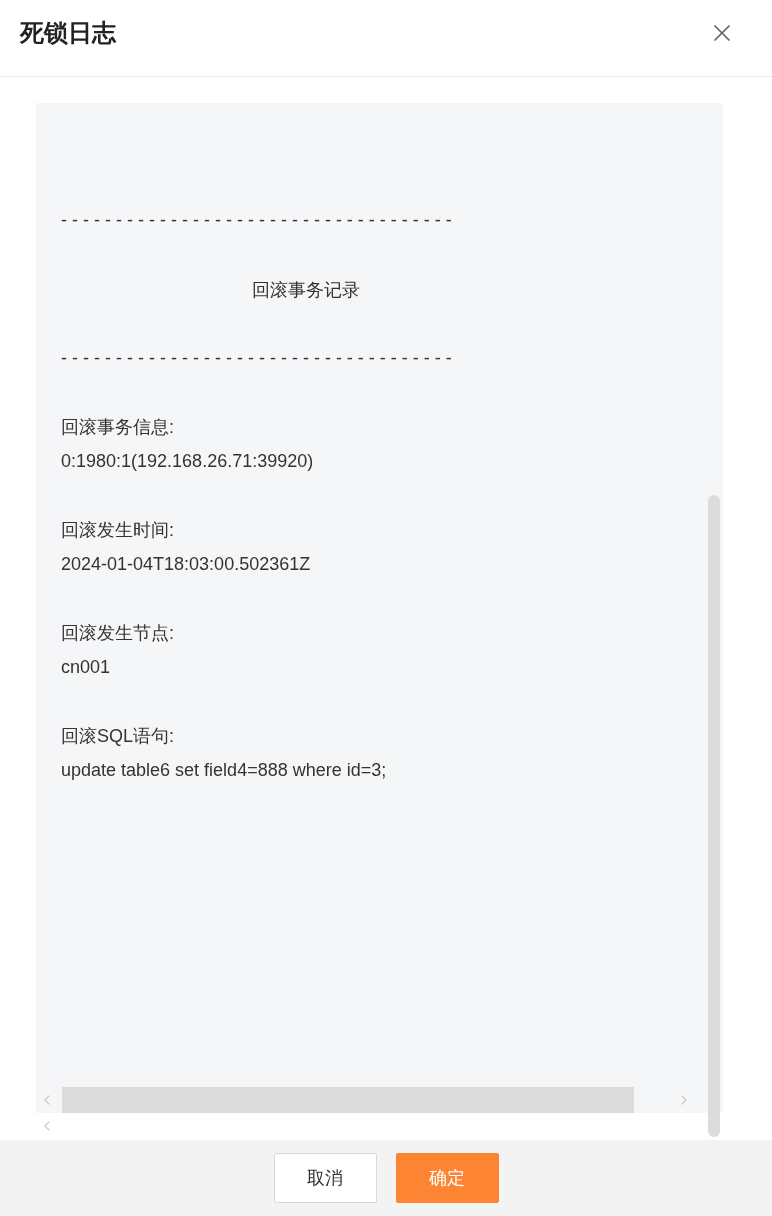 The image size is (772, 1216). I want to click on field-label: 回滚事务信息:, so click(117, 427).